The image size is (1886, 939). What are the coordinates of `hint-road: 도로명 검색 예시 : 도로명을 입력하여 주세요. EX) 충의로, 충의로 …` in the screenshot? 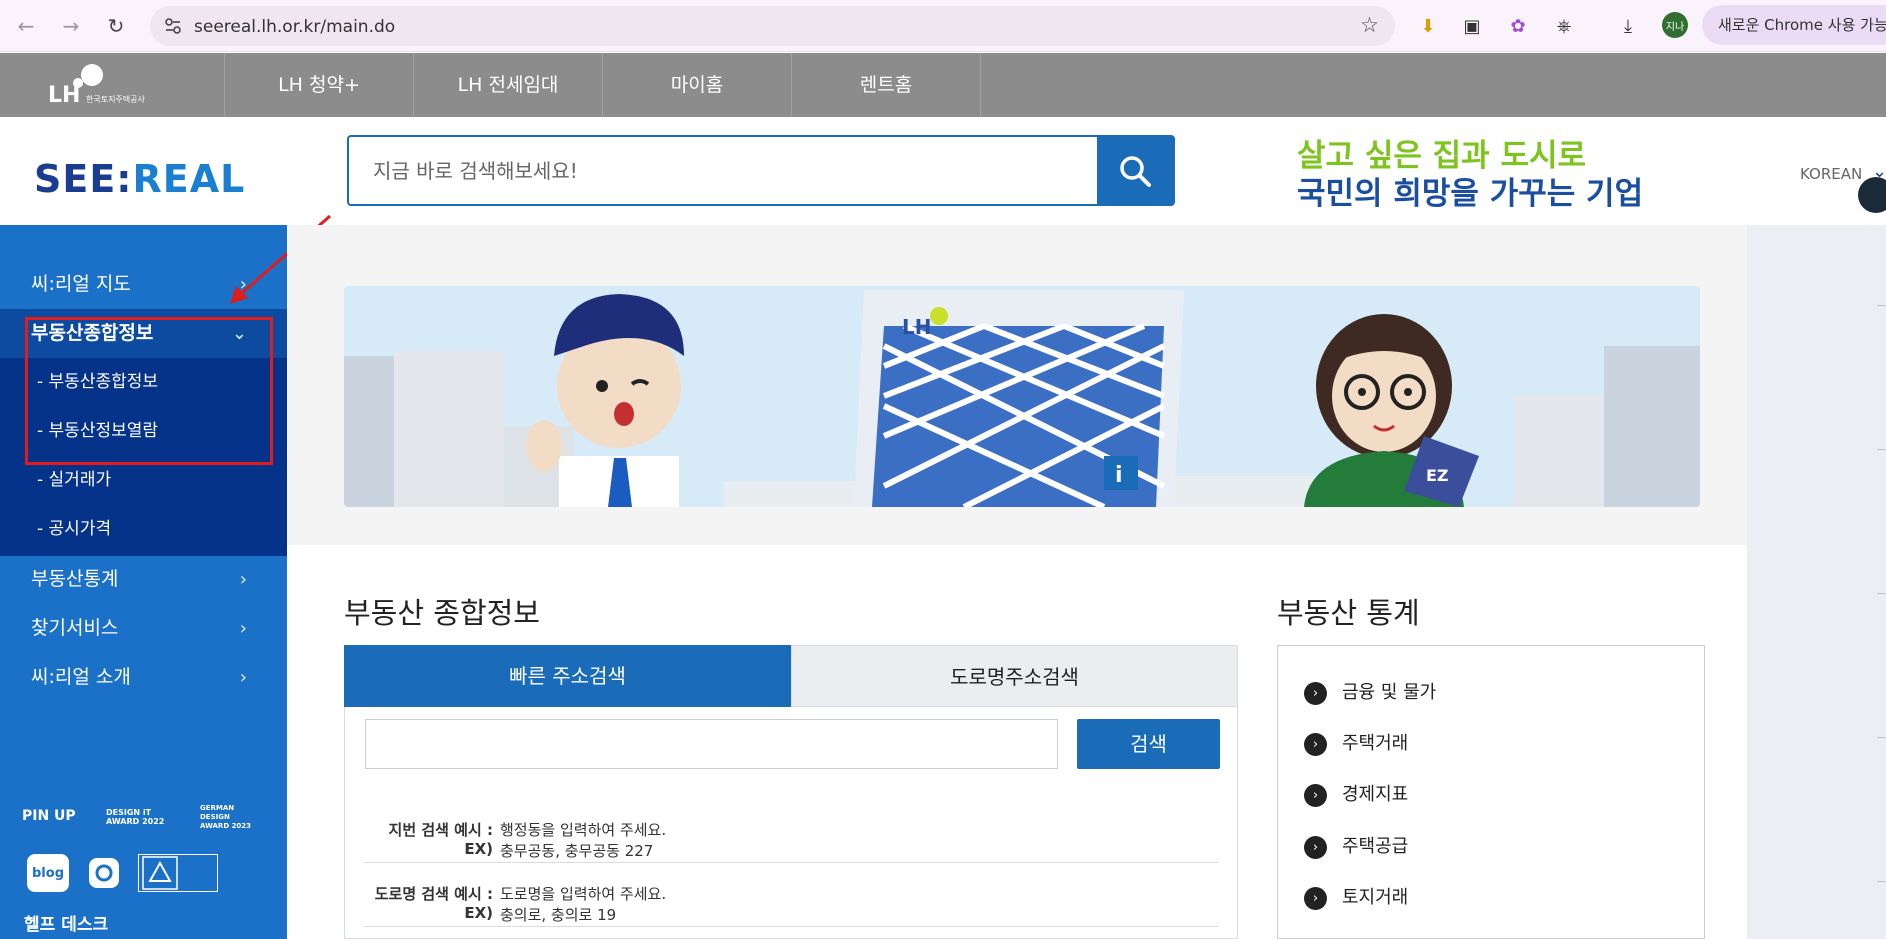 It's located at (790, 905).